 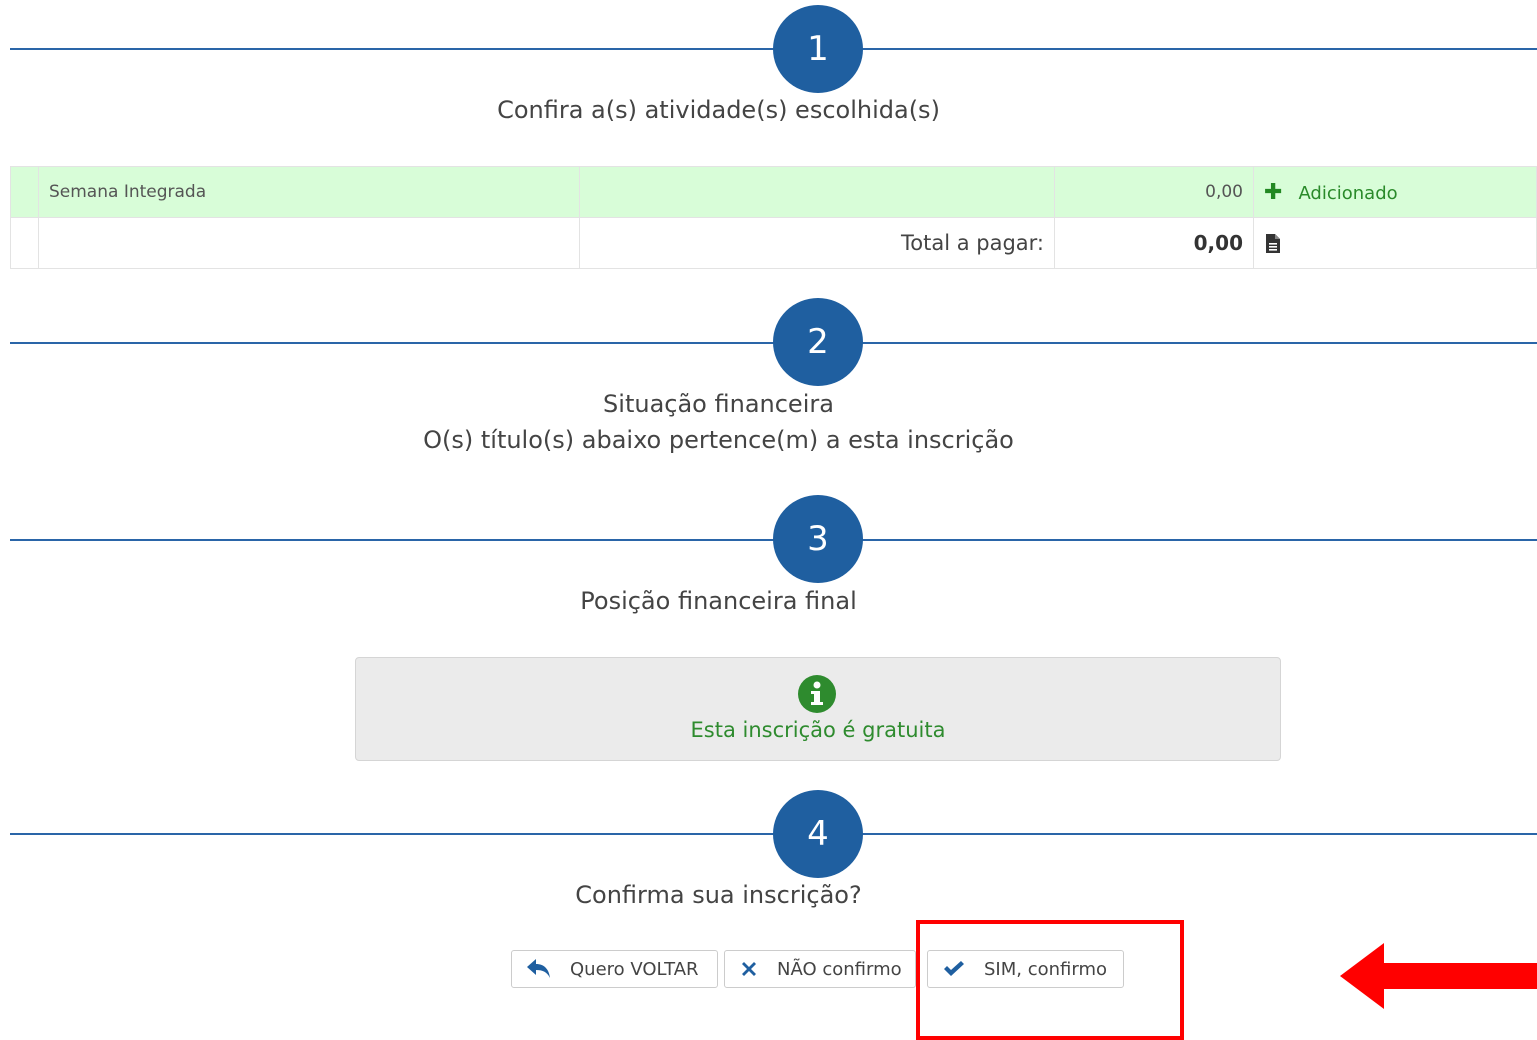 I want to click on total-label: Total a pagar:, so click(x=972, y=243).